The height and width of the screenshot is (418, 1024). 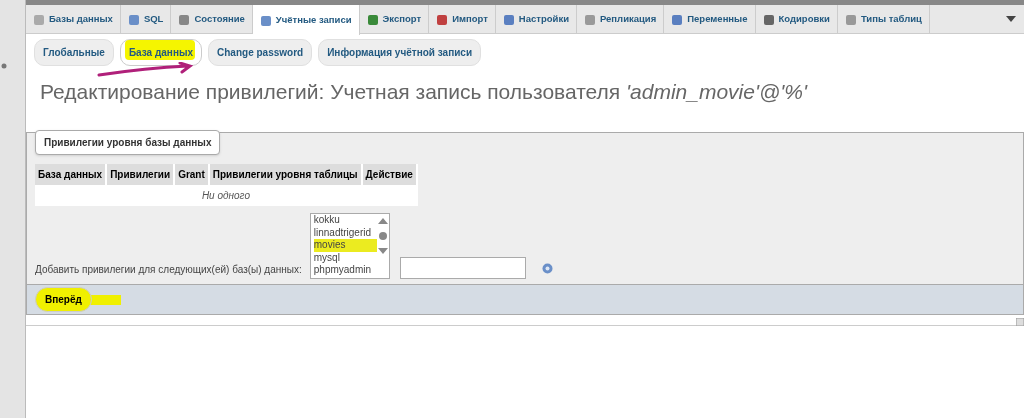 What do you see at coordinates (345, 245) in the screenshot?
I see `database-option: movies` at bounding box center [345, 245].